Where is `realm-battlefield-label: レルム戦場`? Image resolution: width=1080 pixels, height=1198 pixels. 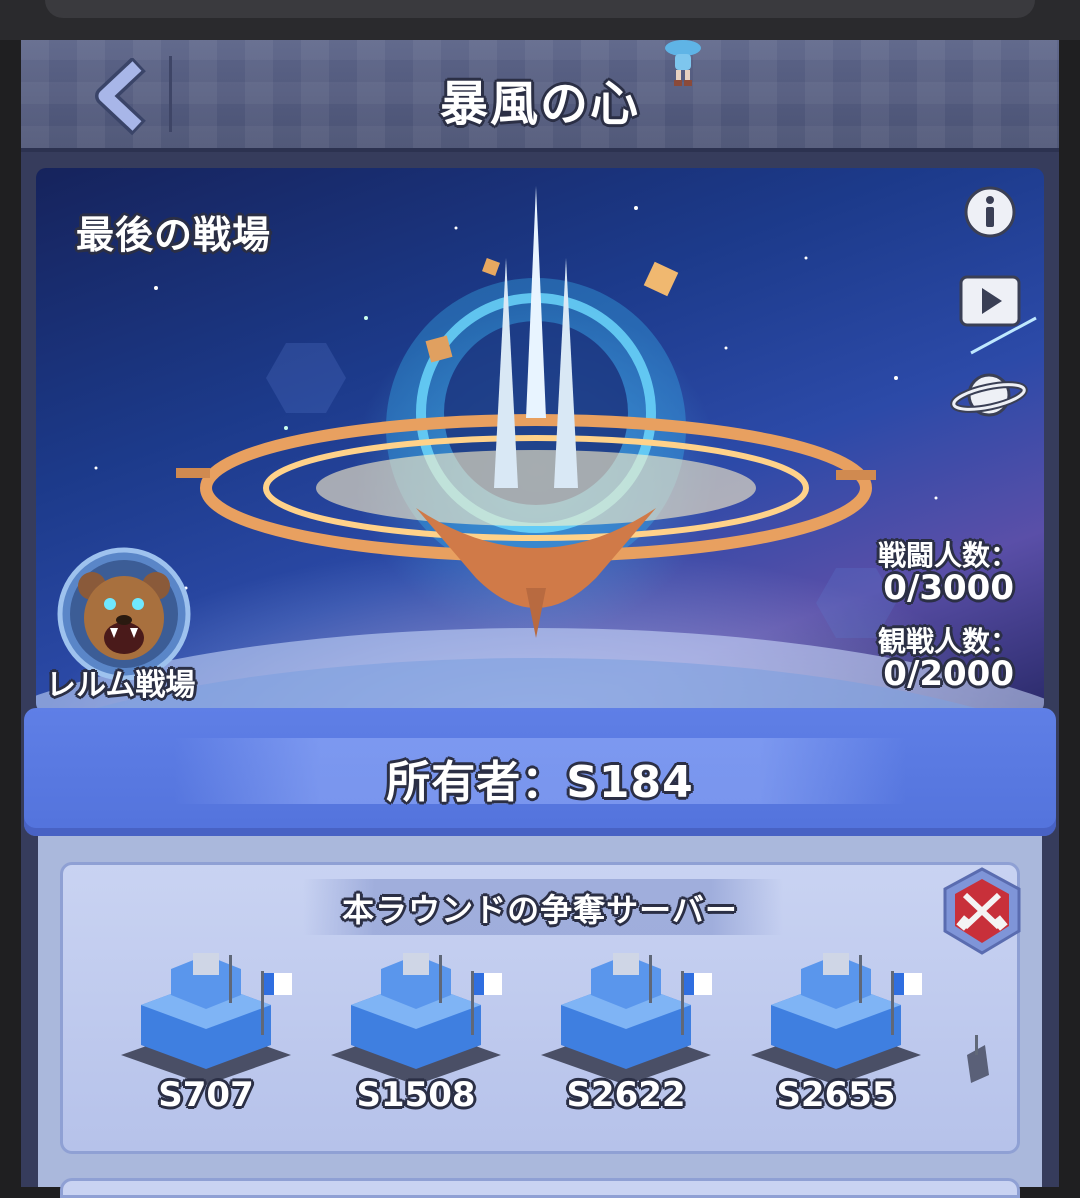
realm-battlefield-label: レルム戦場 is located at coordinates (121, 685).